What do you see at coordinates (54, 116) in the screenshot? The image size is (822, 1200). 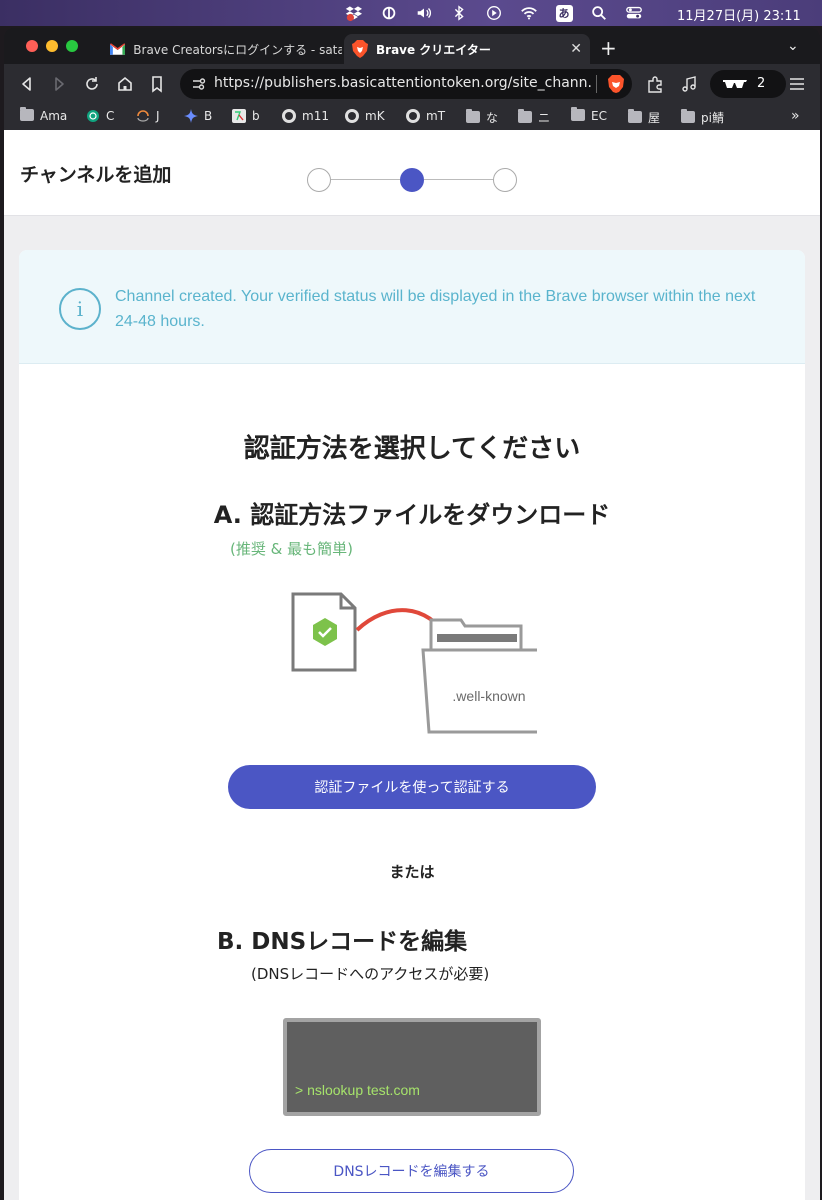 I see `bookmark-label: Ama` at bounding box center [54, 116].